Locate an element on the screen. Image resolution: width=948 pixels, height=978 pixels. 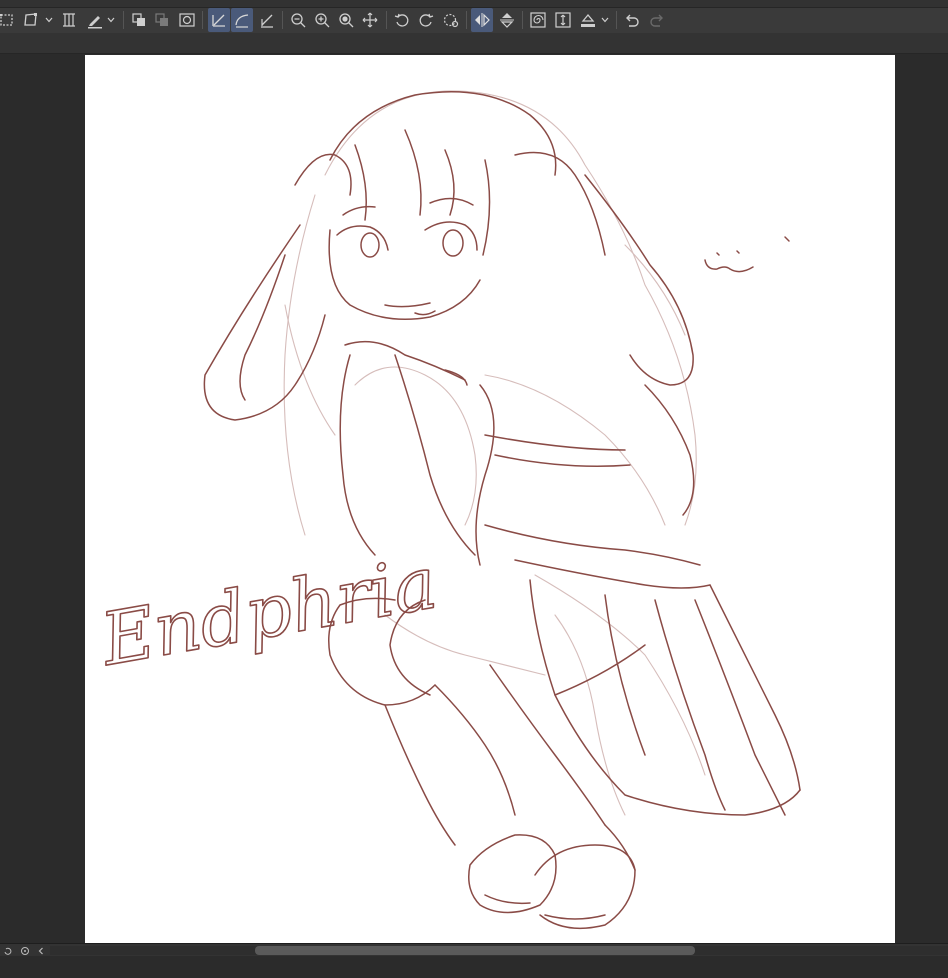
zoom-in-icon is located at coordinates (322, 20).